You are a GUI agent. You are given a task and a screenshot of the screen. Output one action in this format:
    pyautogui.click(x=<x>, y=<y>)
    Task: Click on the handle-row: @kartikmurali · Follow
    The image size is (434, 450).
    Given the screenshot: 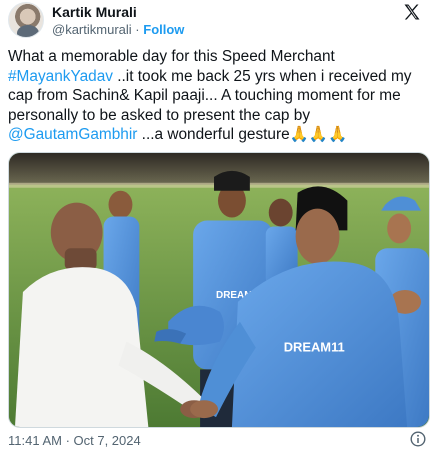 What is the action you would take?
    pyautogui.click(x=118, y=29)
    